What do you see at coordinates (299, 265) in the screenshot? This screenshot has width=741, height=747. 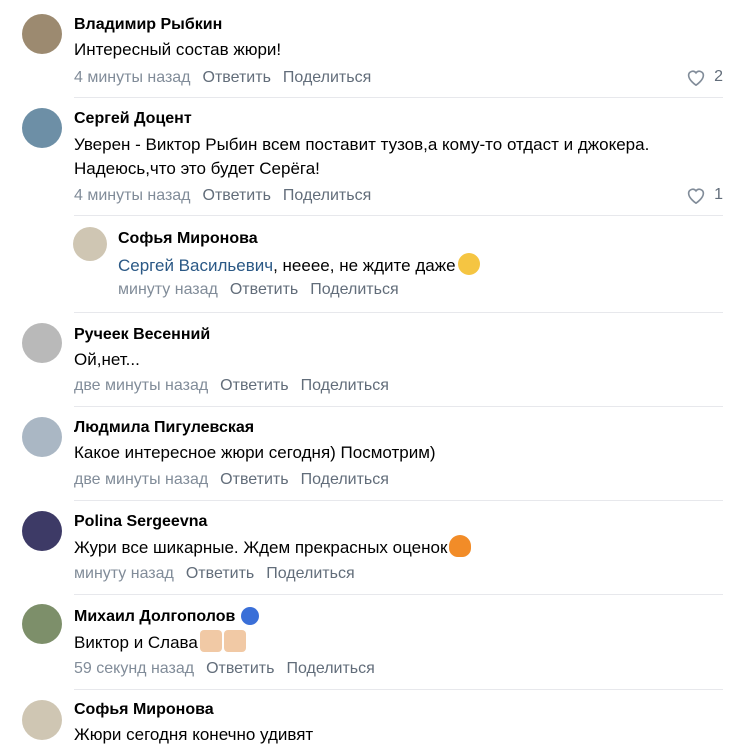 I see `comment-text: Сергей Васильевич, нееее, не ждите даже` at bounding box center [299, 265].